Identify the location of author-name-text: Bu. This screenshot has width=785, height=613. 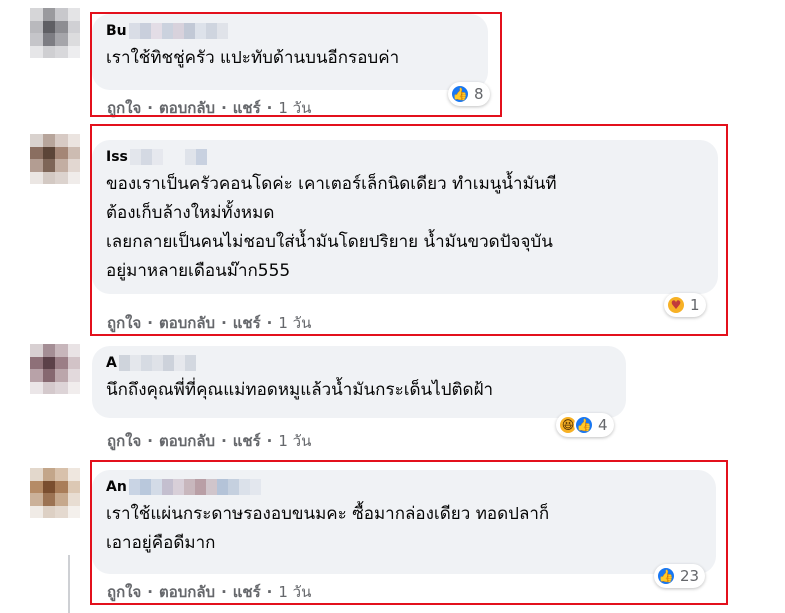
(116, 31).